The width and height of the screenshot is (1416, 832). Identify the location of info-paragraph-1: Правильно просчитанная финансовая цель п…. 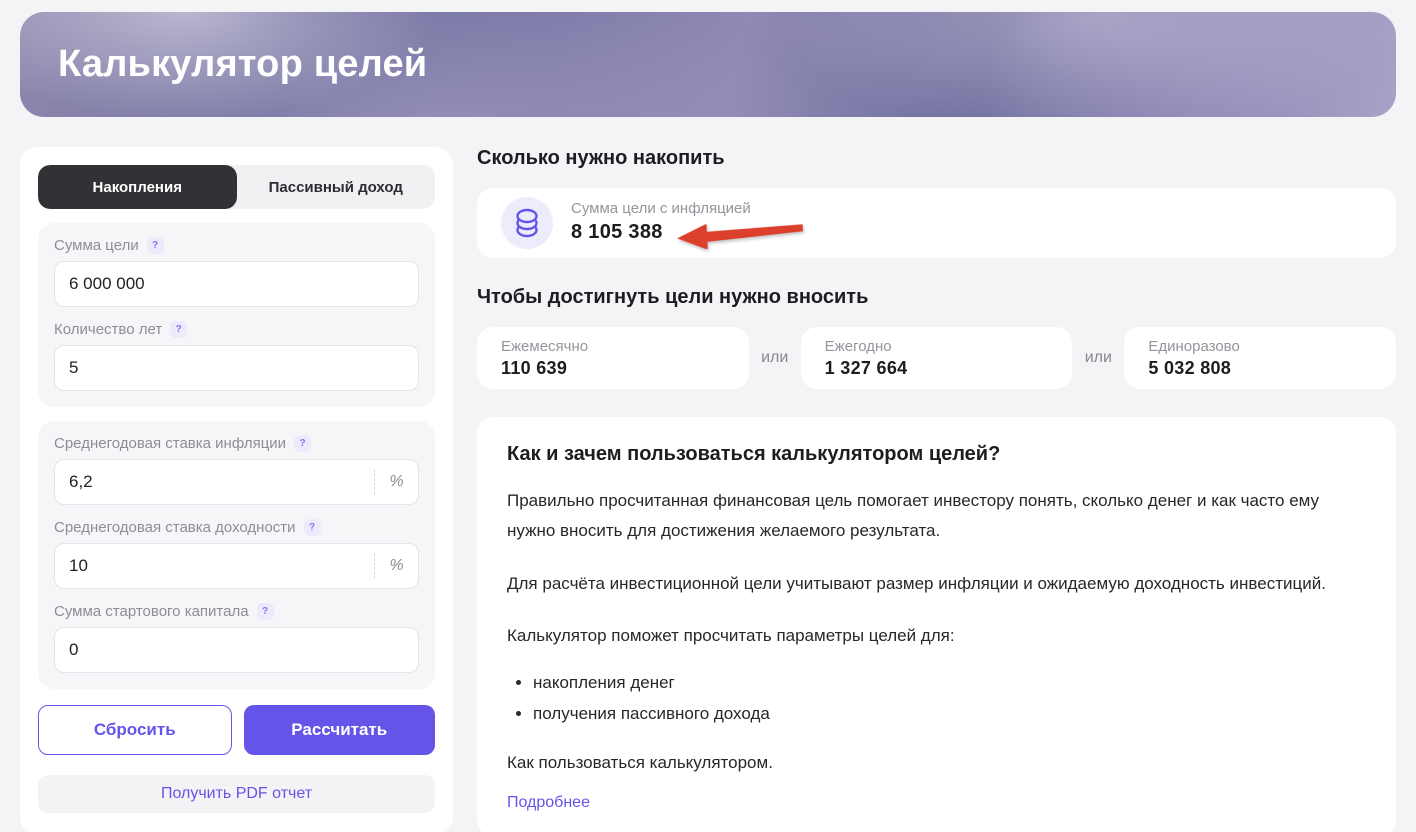
(913, 516).